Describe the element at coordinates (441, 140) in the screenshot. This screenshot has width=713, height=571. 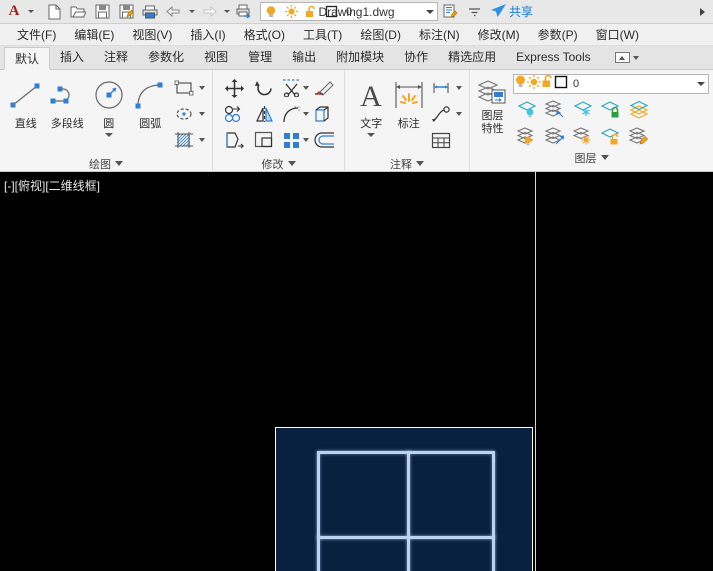
I see `table-tool-button` at that location.